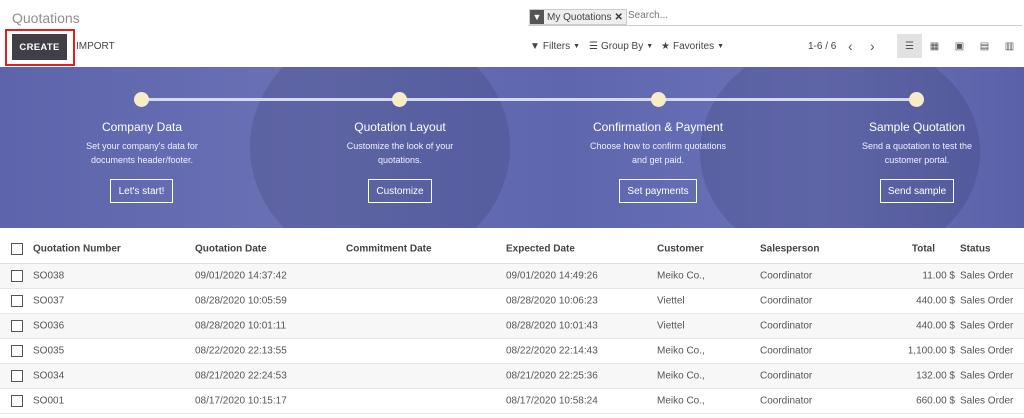  I want to click on facet-label: My Quotations, so click(579, 17).